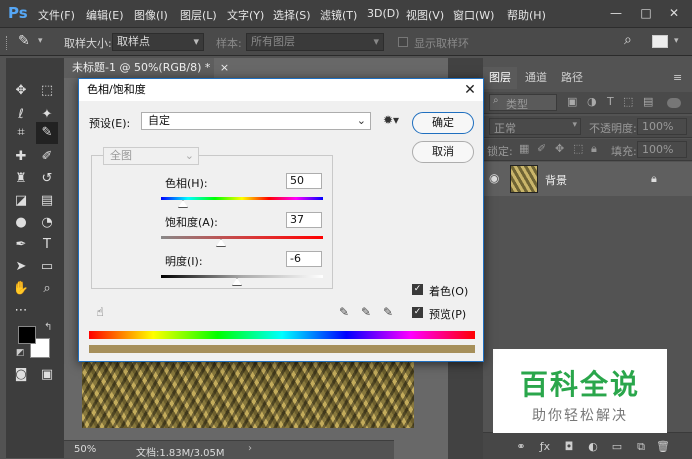  Describe the element at coordinates (100, 312) in the screenshot. I see `target-adjust-hand-icon: ☝` at that location.